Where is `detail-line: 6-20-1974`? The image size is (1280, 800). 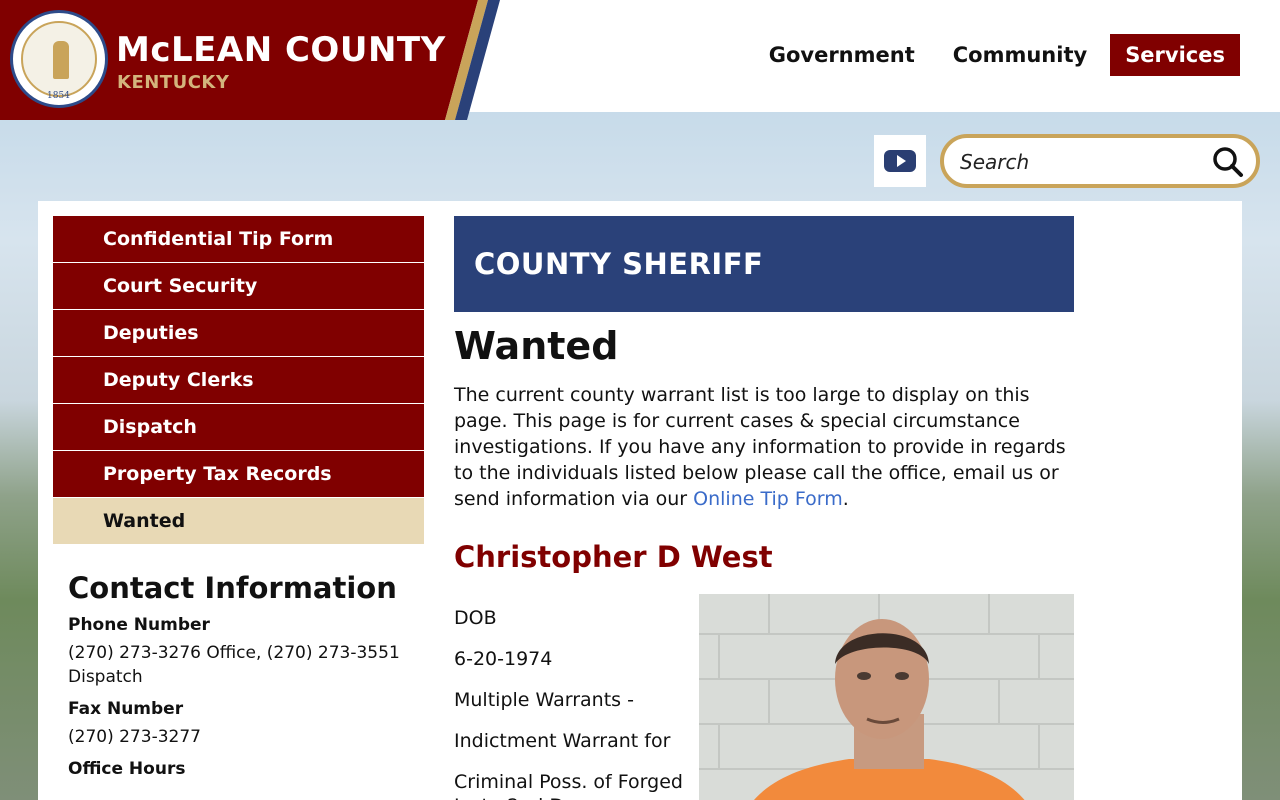
detail-line: 6-20-1974 is located at coordinates (503, 659).